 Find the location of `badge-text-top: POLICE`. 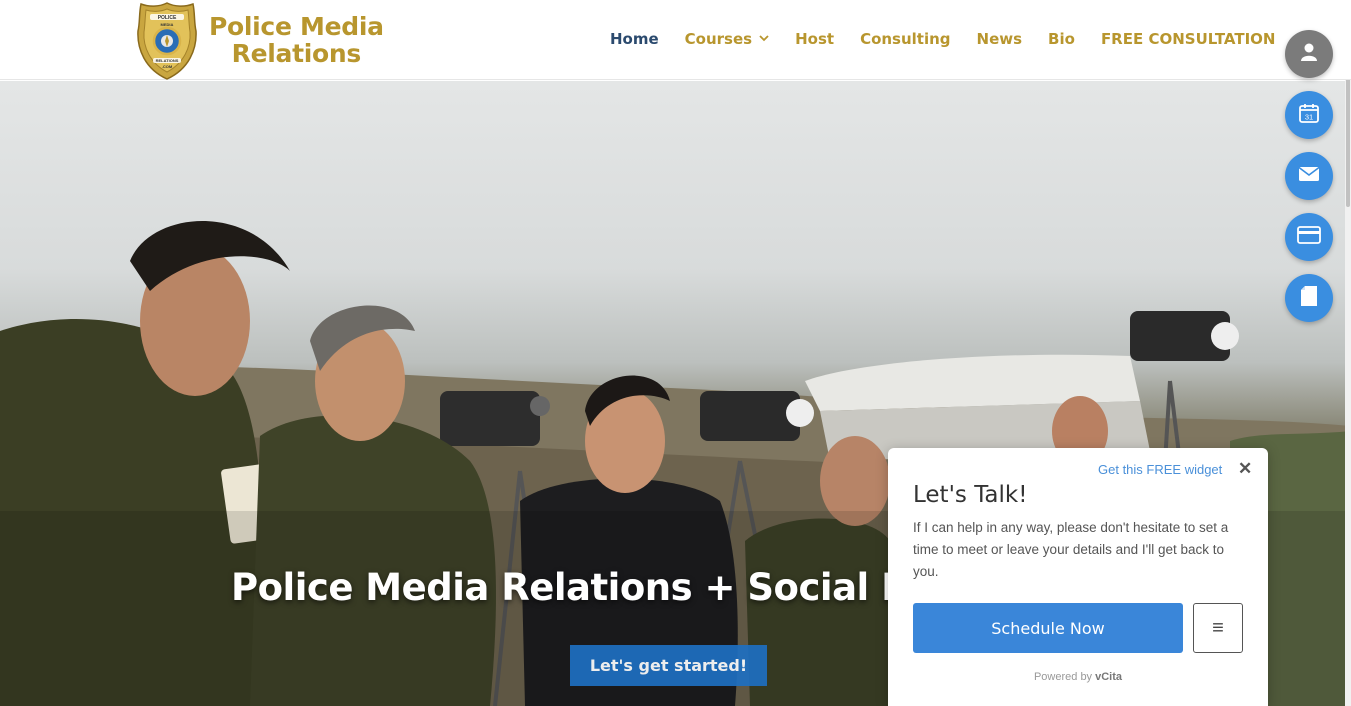

badge-text-top: POLICE is located at coordinates (167, 18).